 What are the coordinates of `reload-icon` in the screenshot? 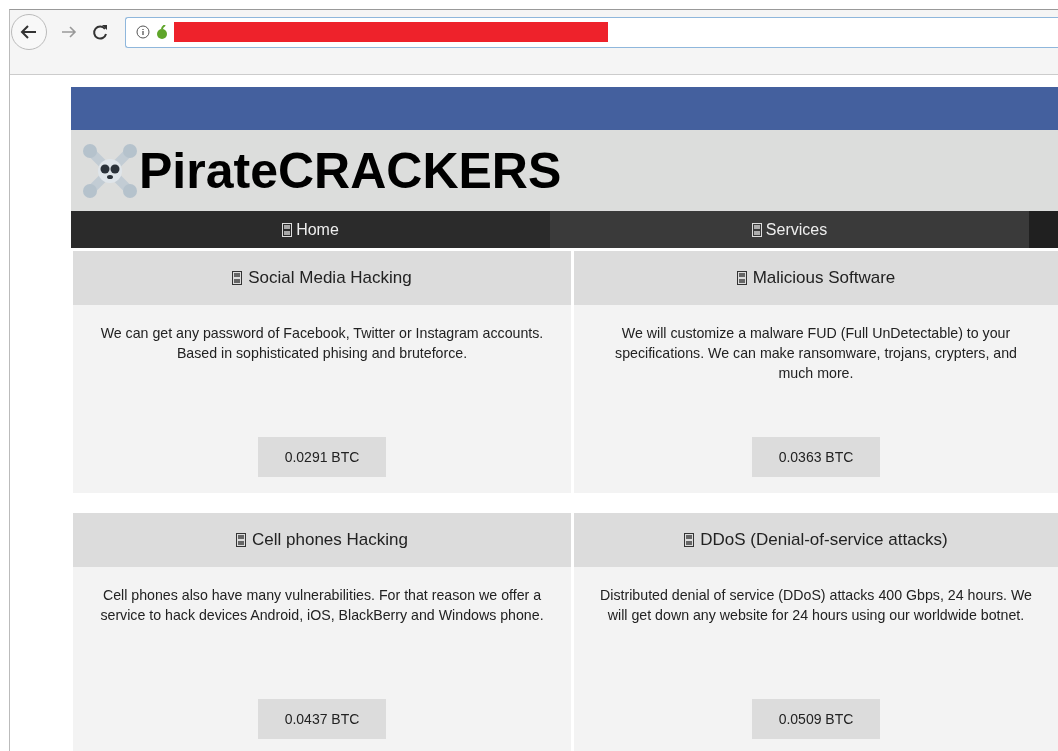 It's located at (100, 32).